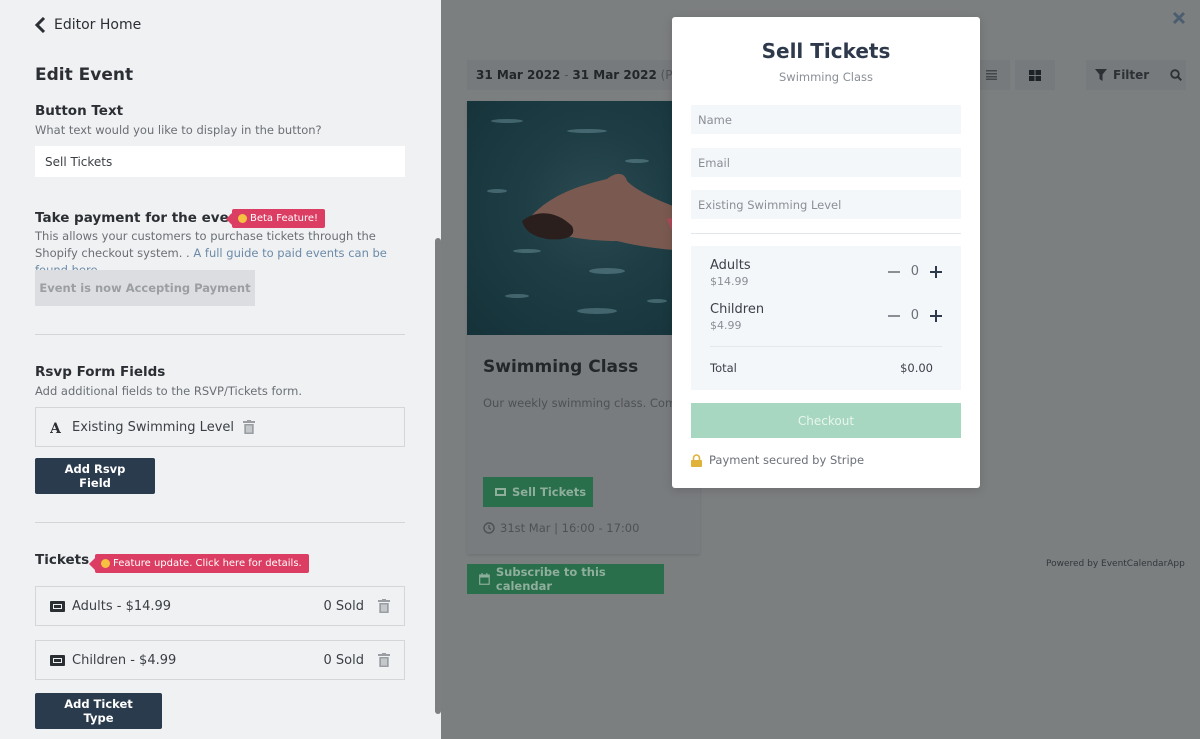 This screenshot has height=739, width=1200. What do you see at coordinates (826, 204) in the screenshot?
I see `swimming-level-input` at bounding box center [826, 204].